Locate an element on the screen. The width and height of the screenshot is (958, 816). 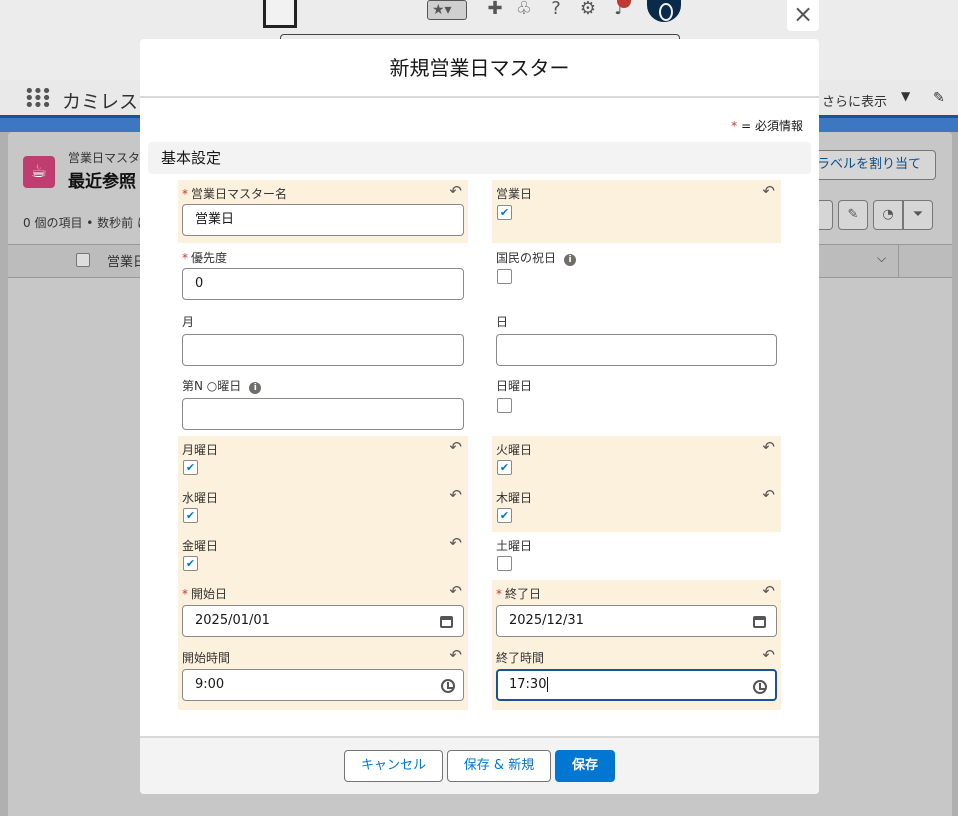
required-legend-text: = 必須情報 is located at coordinates (772, 126).